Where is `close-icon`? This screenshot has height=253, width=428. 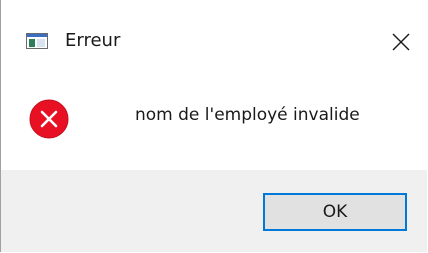
close-icon is located at coordinates (401, 42).